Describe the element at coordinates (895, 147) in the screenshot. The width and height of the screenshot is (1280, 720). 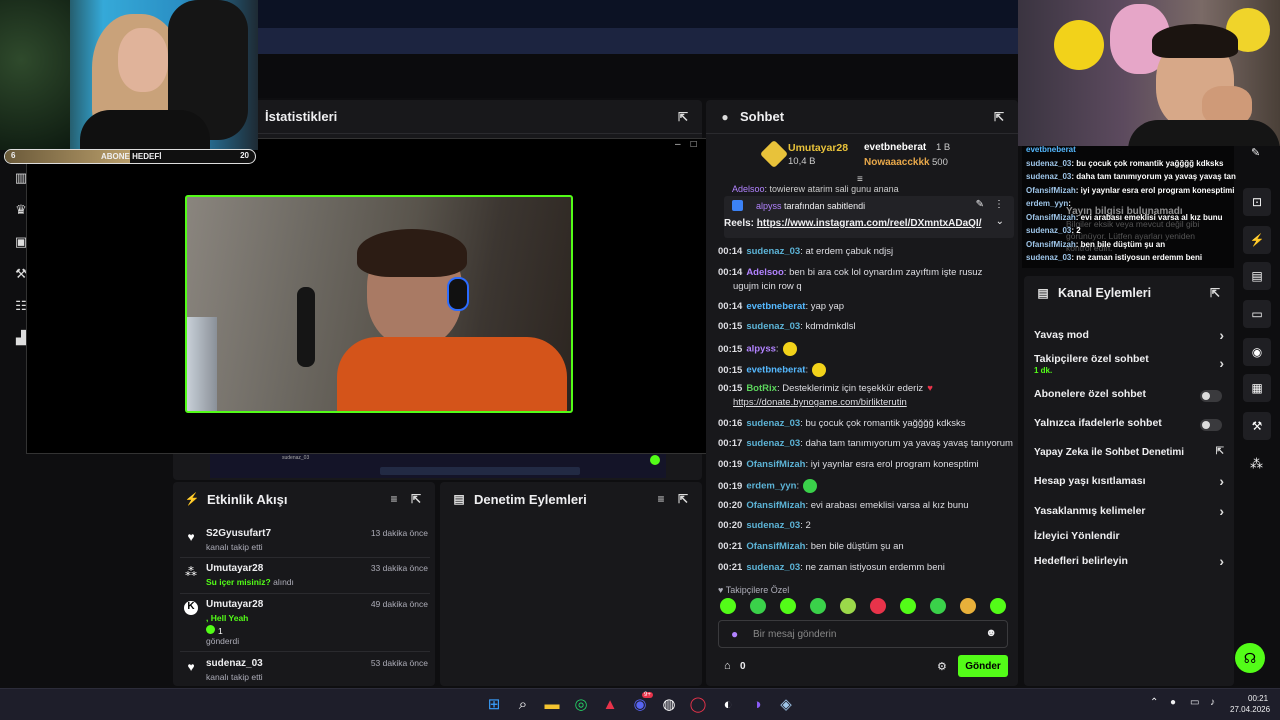
I see `leader-2-name: evetbneberat` at that location.